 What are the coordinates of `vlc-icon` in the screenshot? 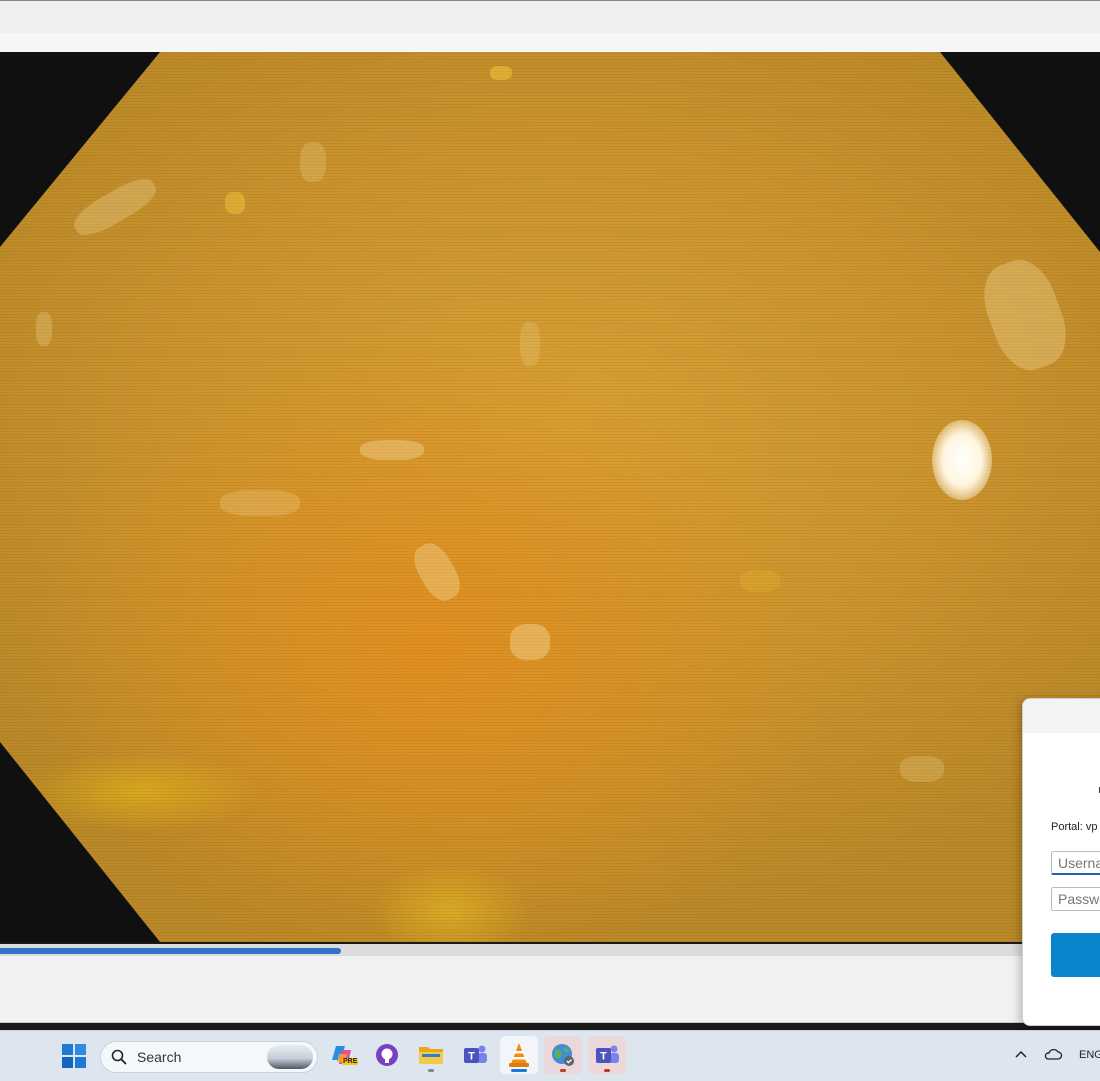 It's located at (519, 1055).